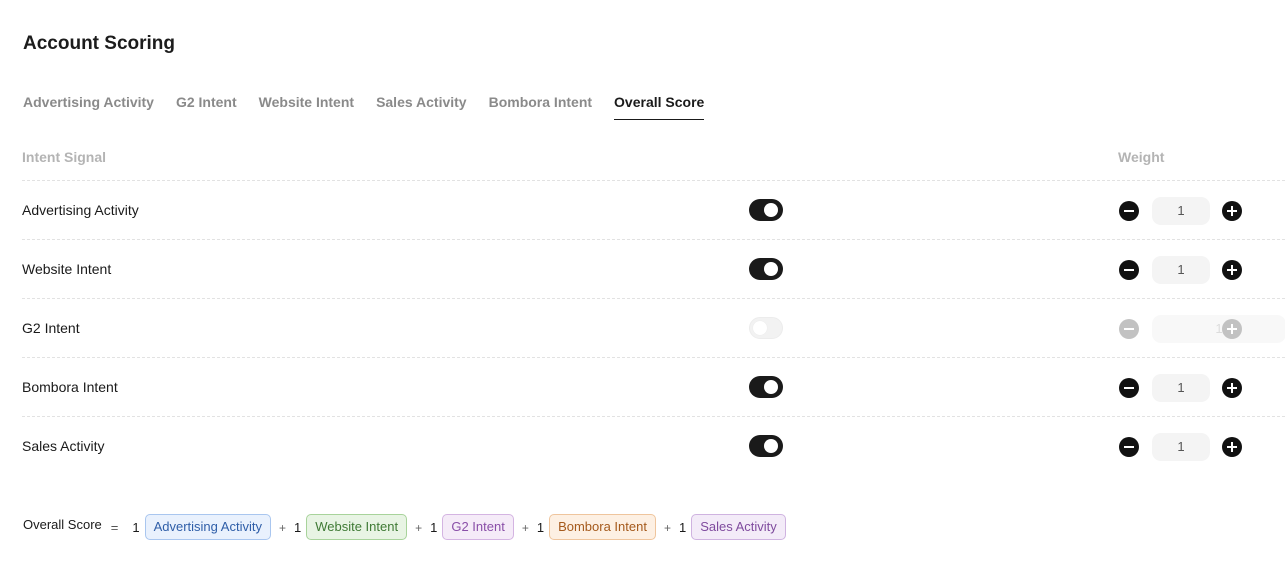 The height and width of the screenshot is (567, 1285). What do you see at coordinates (63, 446) in the screenshot?
I see `signal-label: Sales Activity` at bounding box center [63, 446].